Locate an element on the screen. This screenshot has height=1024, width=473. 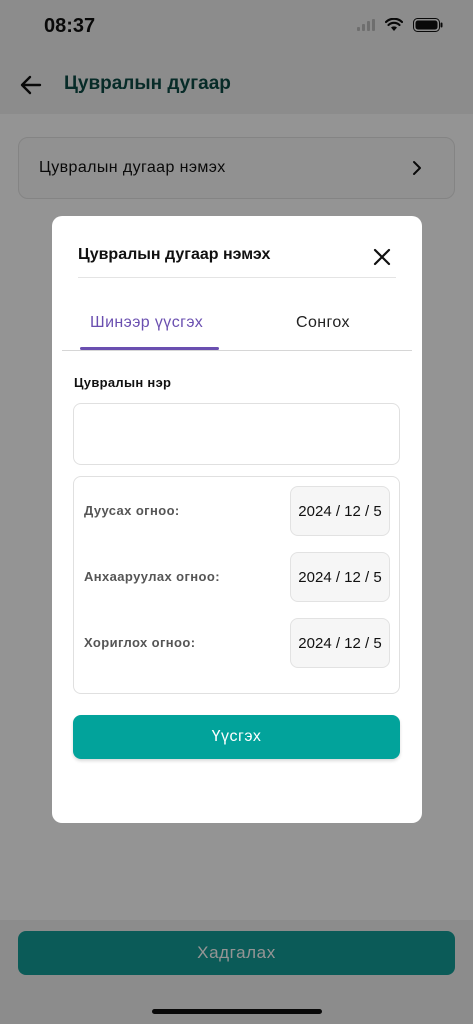
dialog-title: Цувралын дугаар нэмэх is located at coordinates (174, 254).